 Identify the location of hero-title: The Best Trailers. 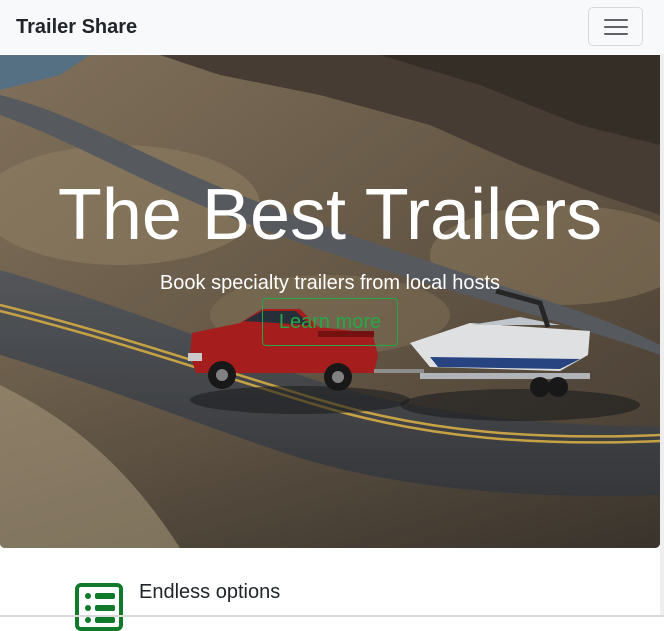
(330, 215).